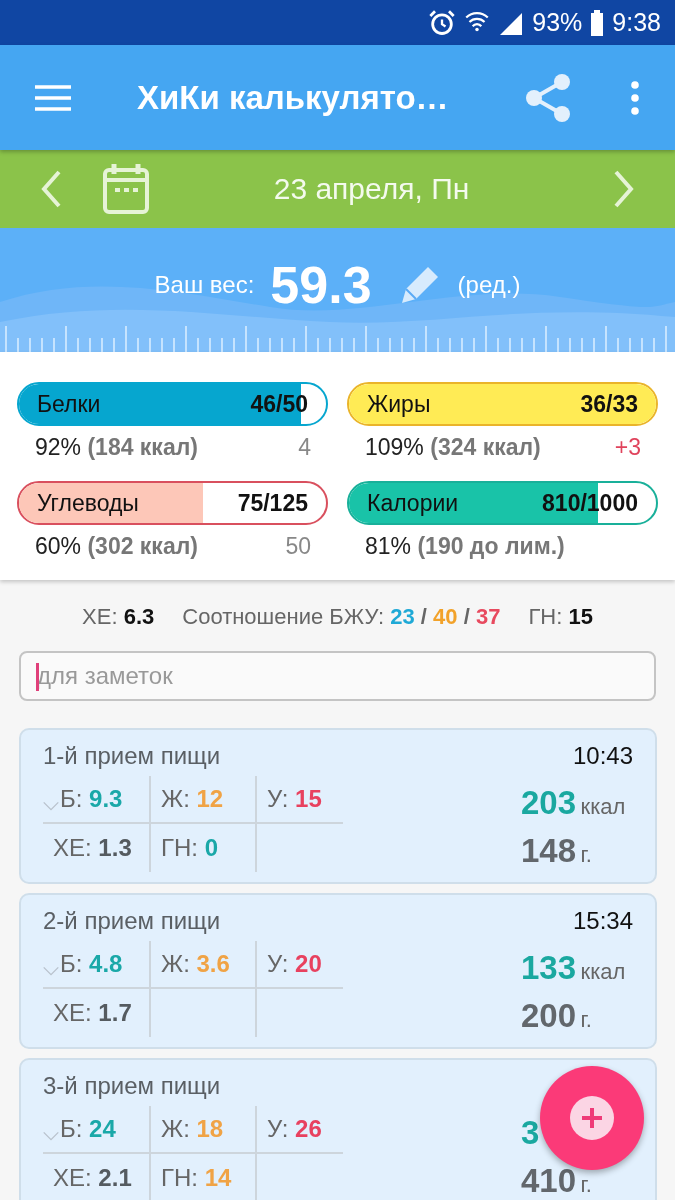 This screenshot has height=1200, width=675. Describe the element at coordinates (624, 189) in the screenshot. I see `chevron-right-icon` at that location.